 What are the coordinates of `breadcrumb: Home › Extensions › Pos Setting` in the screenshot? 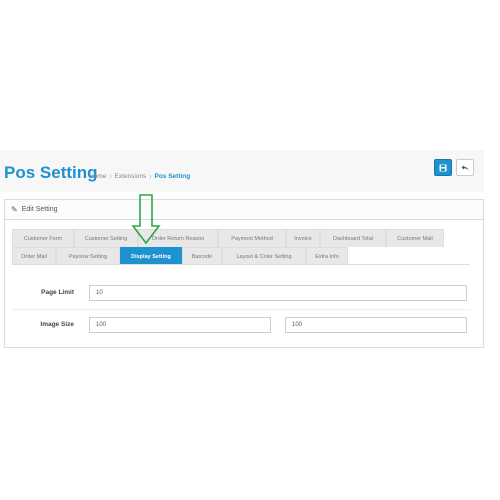 It's located at (139, 176).